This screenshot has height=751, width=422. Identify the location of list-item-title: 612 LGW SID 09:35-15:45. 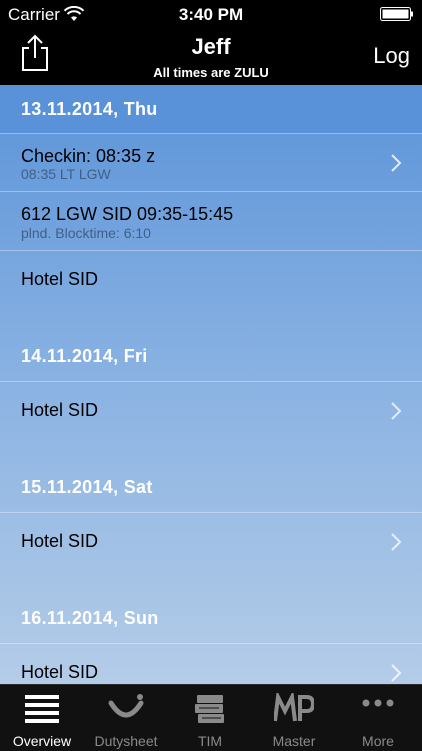
(127, 214).